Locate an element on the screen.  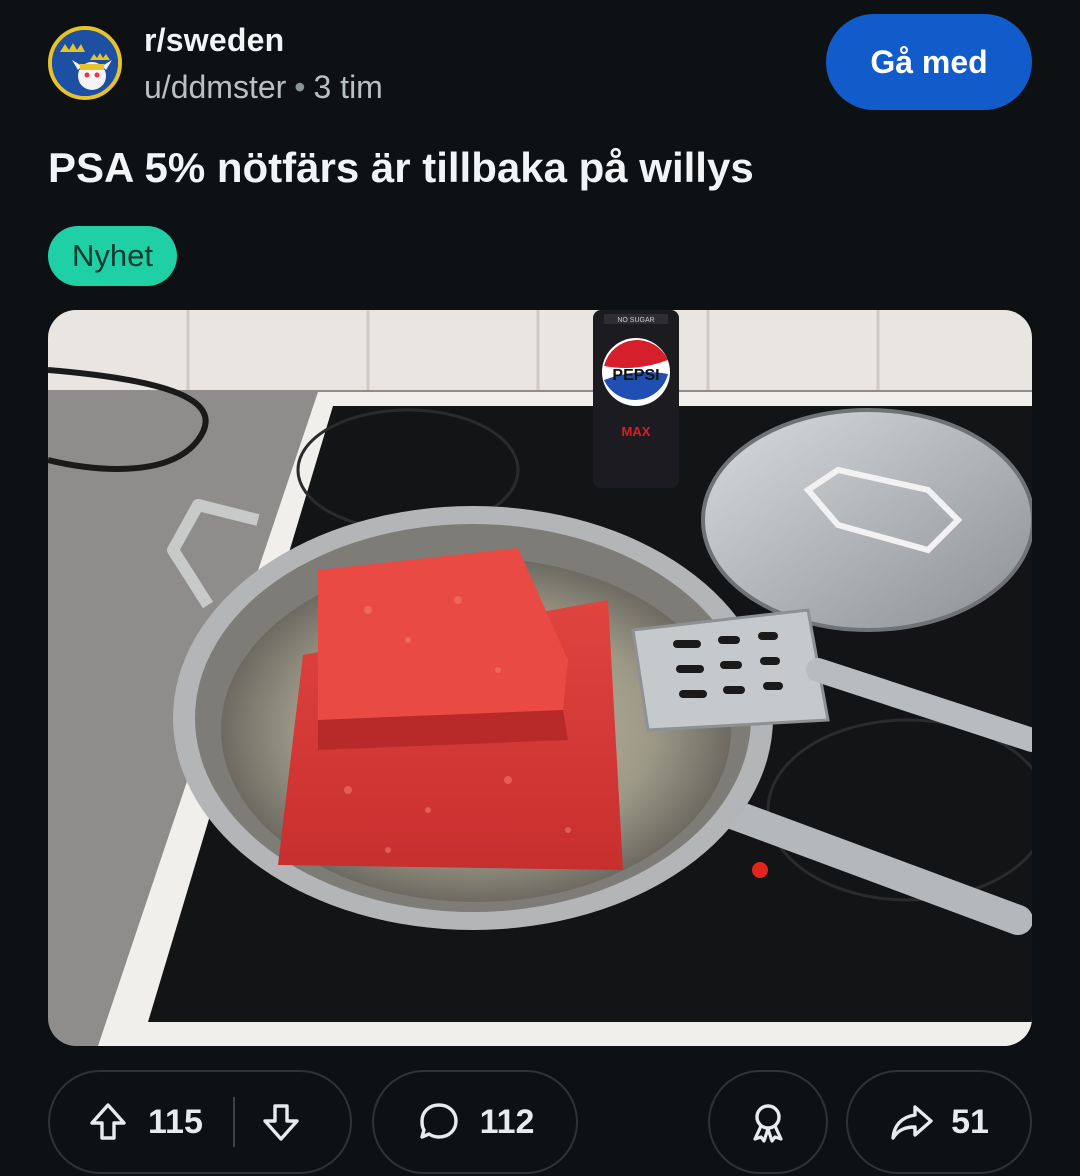
downvote-button is located at coordinates (281, 1122).